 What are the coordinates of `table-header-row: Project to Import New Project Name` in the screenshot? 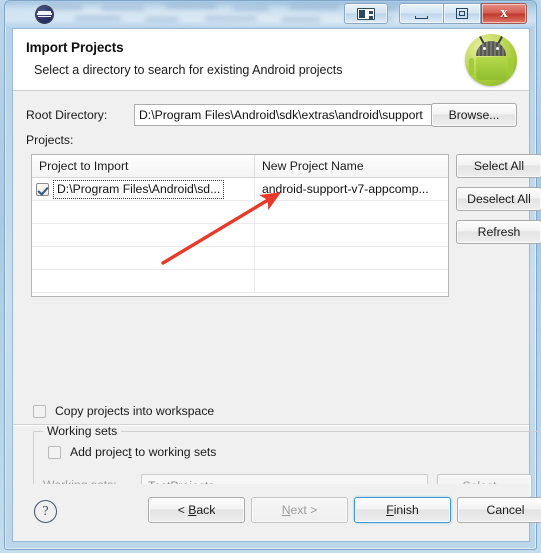 It's located at (240, 166).